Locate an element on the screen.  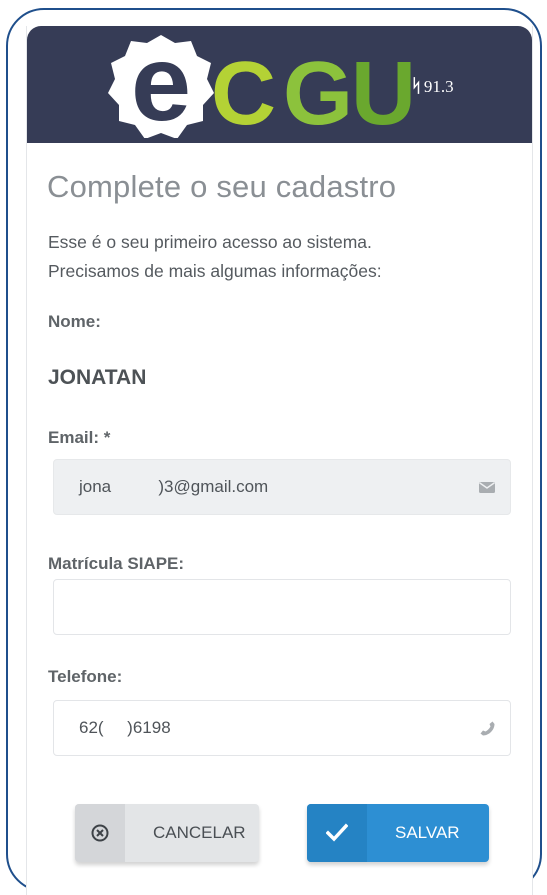
email-value: jona )3@gmail.com is located at coordinates (174, 486).